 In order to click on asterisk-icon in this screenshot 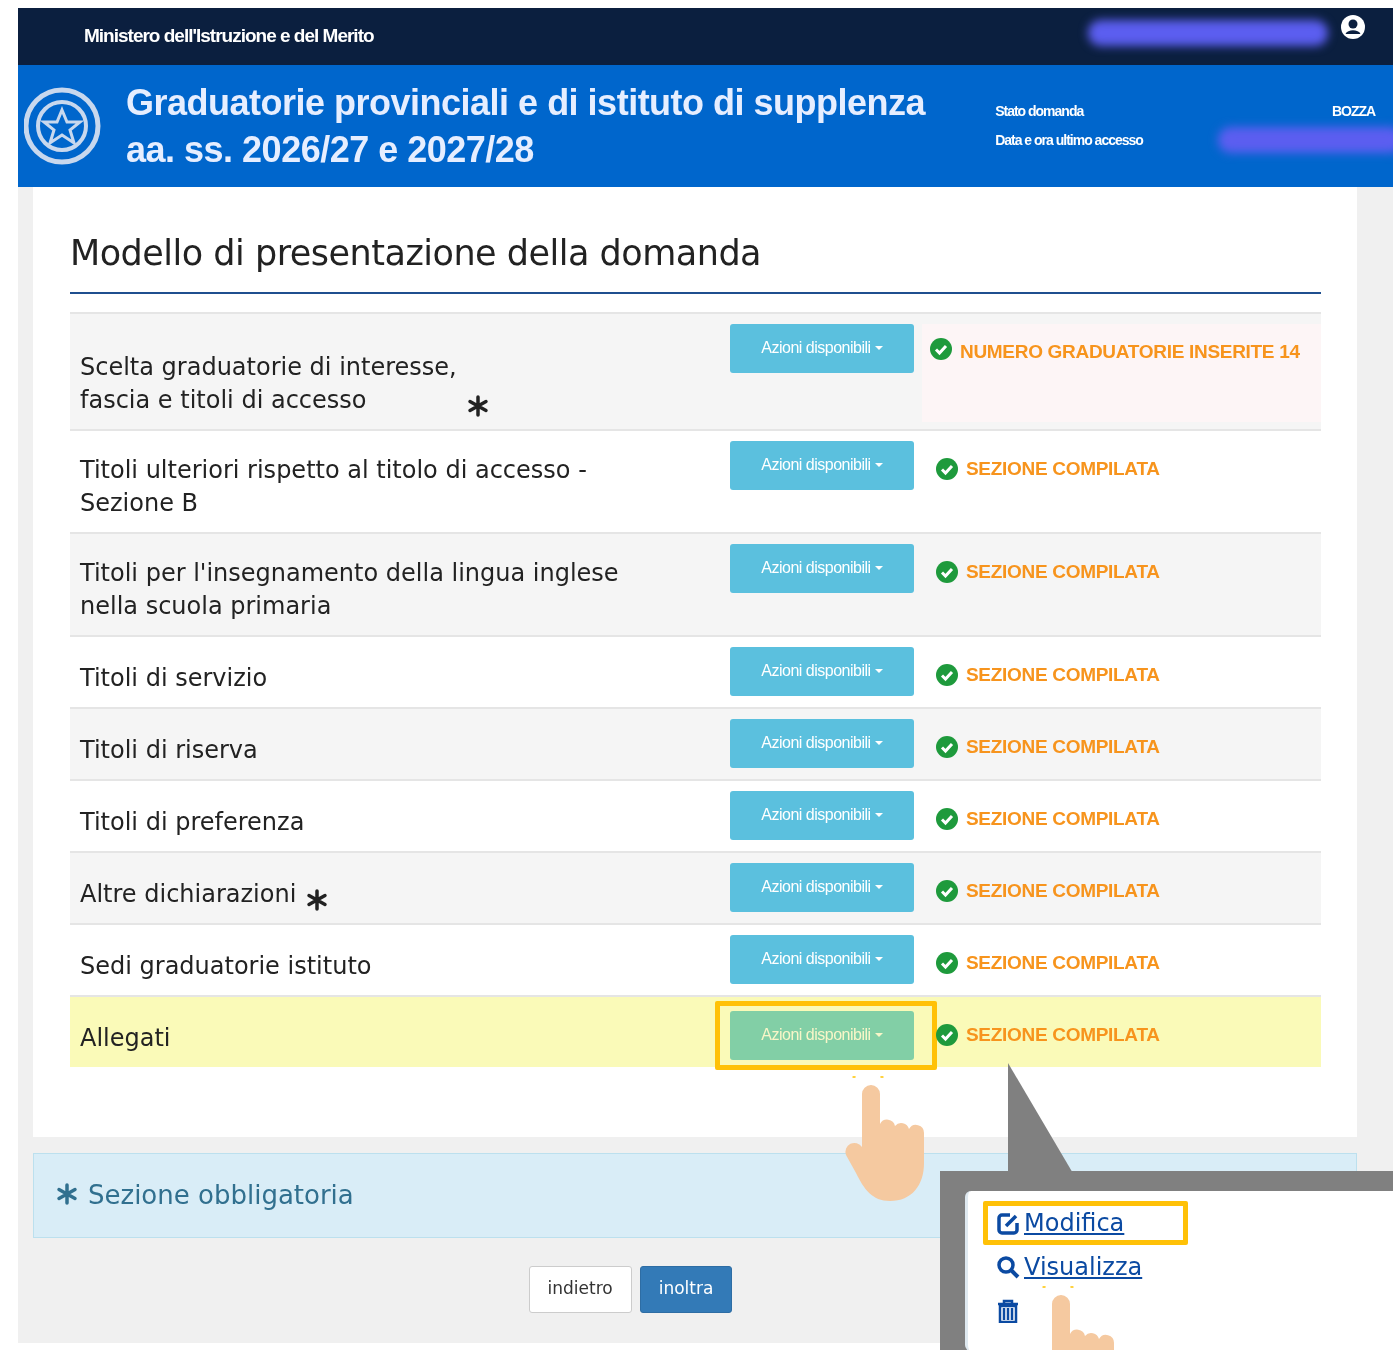, I will do `click(68, 1195)`.